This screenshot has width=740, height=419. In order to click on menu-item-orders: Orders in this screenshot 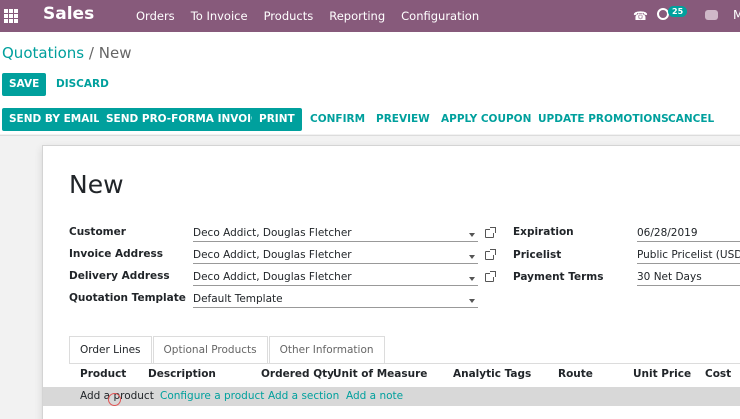, I will do `click(155, 16)`.